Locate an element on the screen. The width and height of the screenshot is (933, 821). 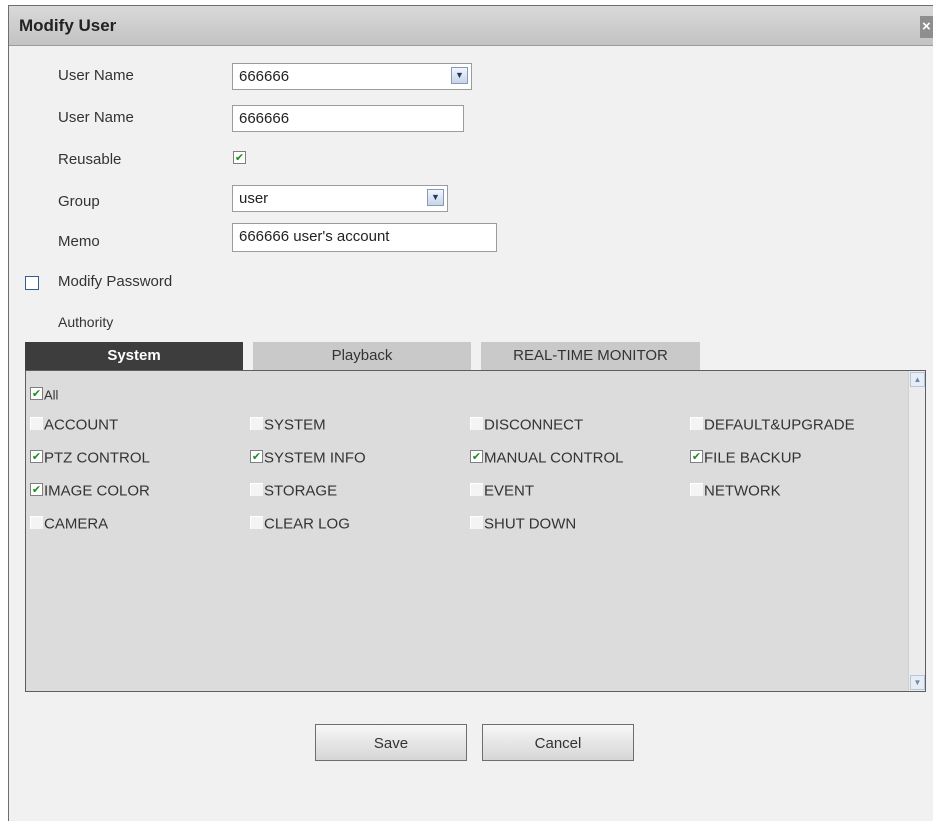
close-icon: × is located at coordinates (926, 27).